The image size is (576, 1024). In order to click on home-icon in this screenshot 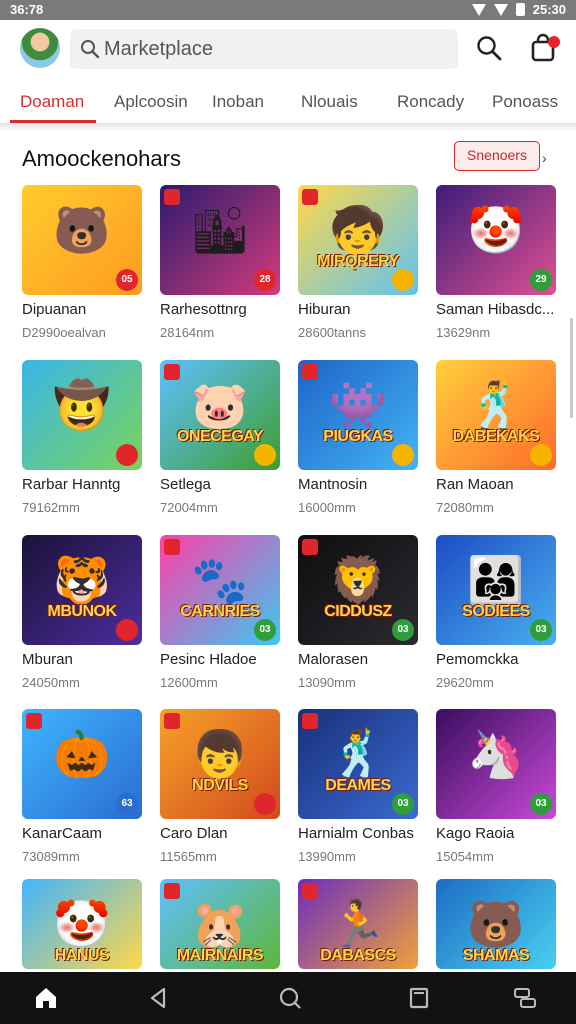, I will do `click(46, 998)`.